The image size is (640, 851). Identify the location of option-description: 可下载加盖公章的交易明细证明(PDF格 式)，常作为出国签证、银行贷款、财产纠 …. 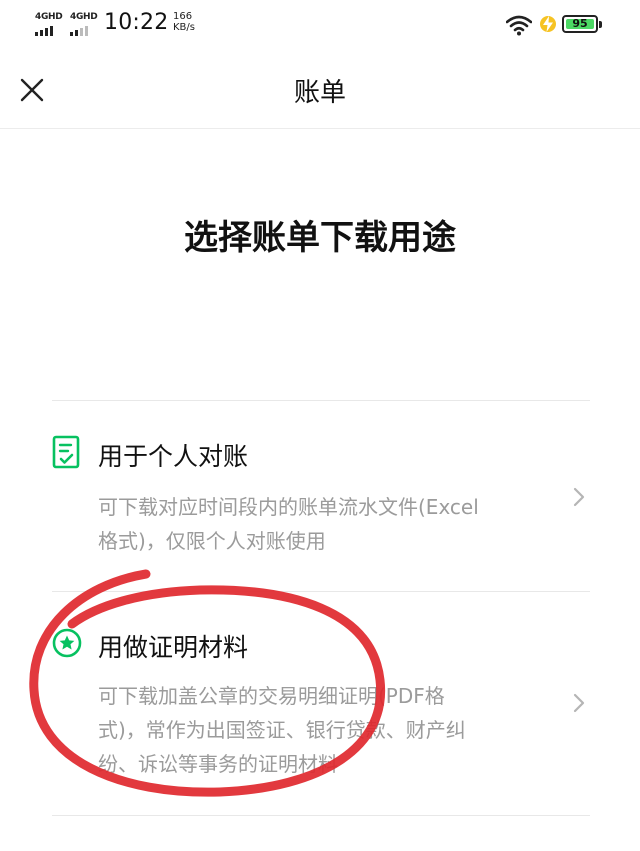
(313, 730).